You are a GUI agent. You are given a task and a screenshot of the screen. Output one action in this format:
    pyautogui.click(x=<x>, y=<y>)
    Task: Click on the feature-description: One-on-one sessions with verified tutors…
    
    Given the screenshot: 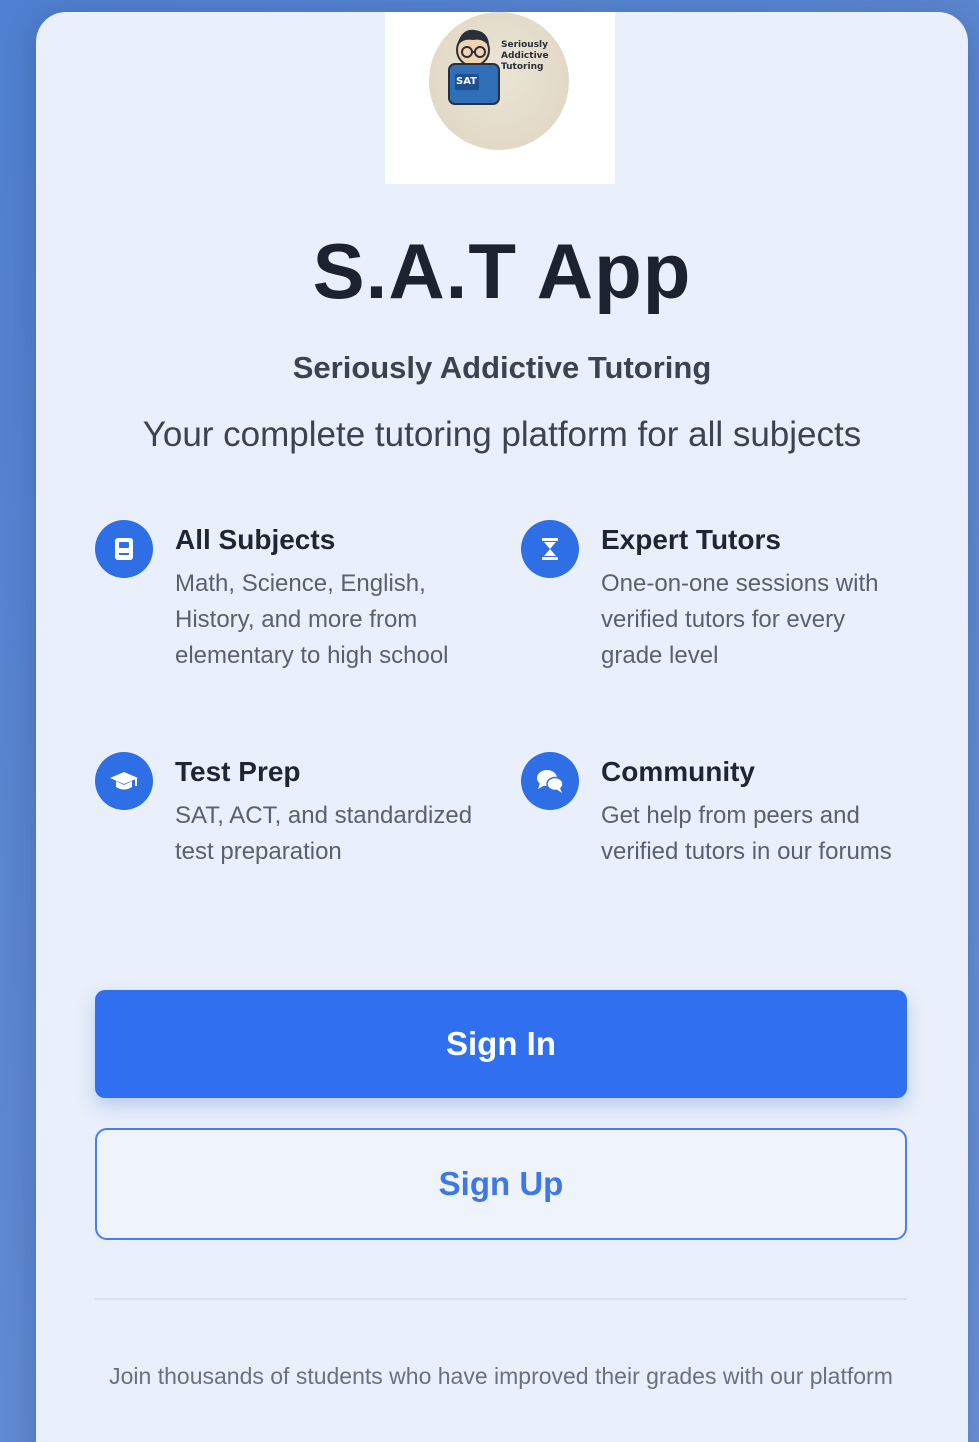 What is the action you would take?
    pyautogui.click(x=740, y=619)
    